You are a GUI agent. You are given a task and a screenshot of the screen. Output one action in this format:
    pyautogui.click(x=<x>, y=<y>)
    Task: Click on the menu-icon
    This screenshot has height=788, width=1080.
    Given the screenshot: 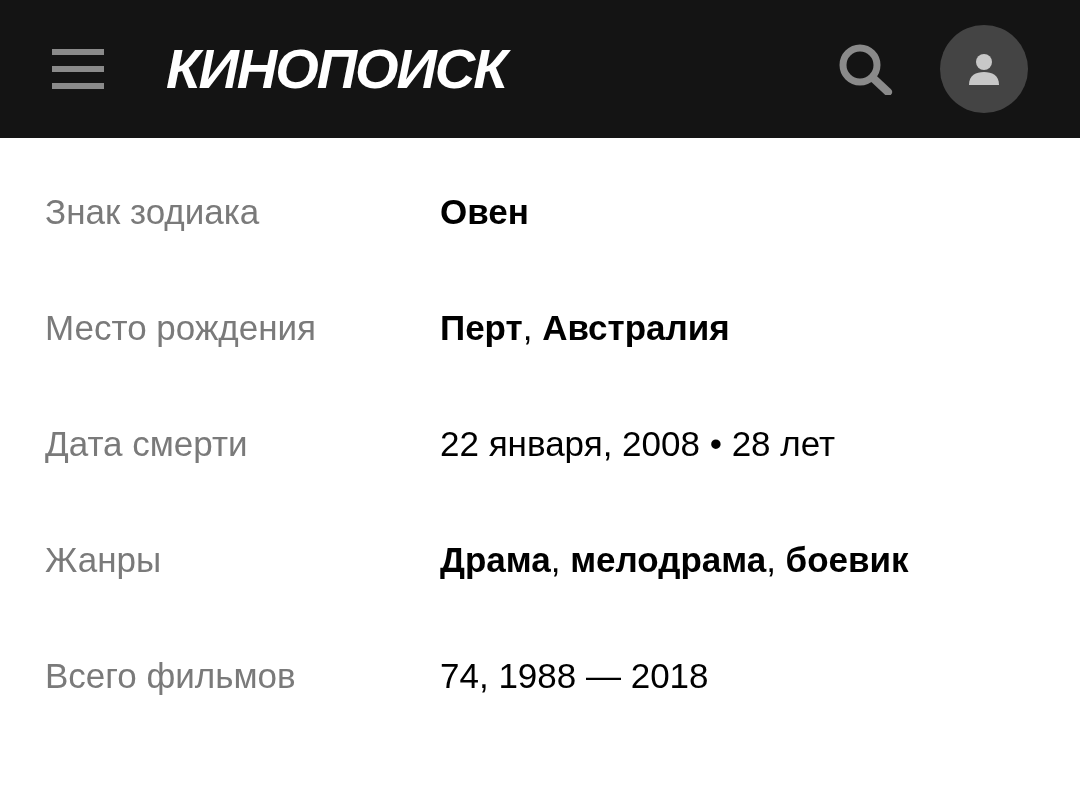 What is the action you would take?
    pyautogui.click(x=78, y=69)
    